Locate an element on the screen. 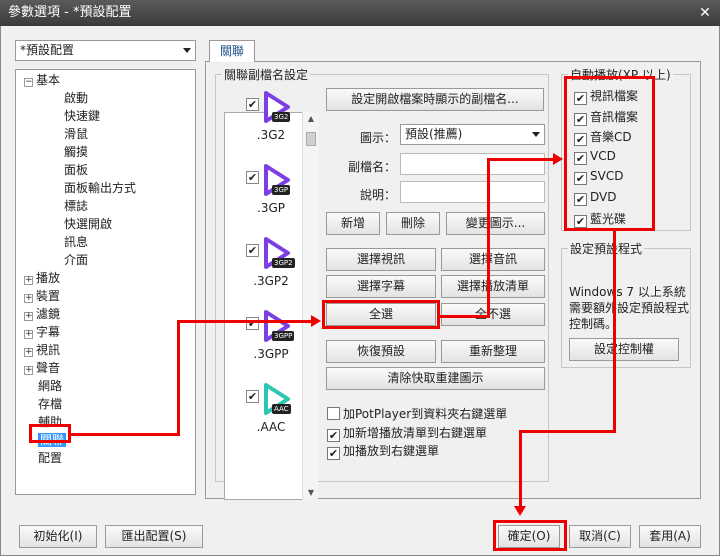  delete-button: 刪除 is located at coordinates (413, 223).